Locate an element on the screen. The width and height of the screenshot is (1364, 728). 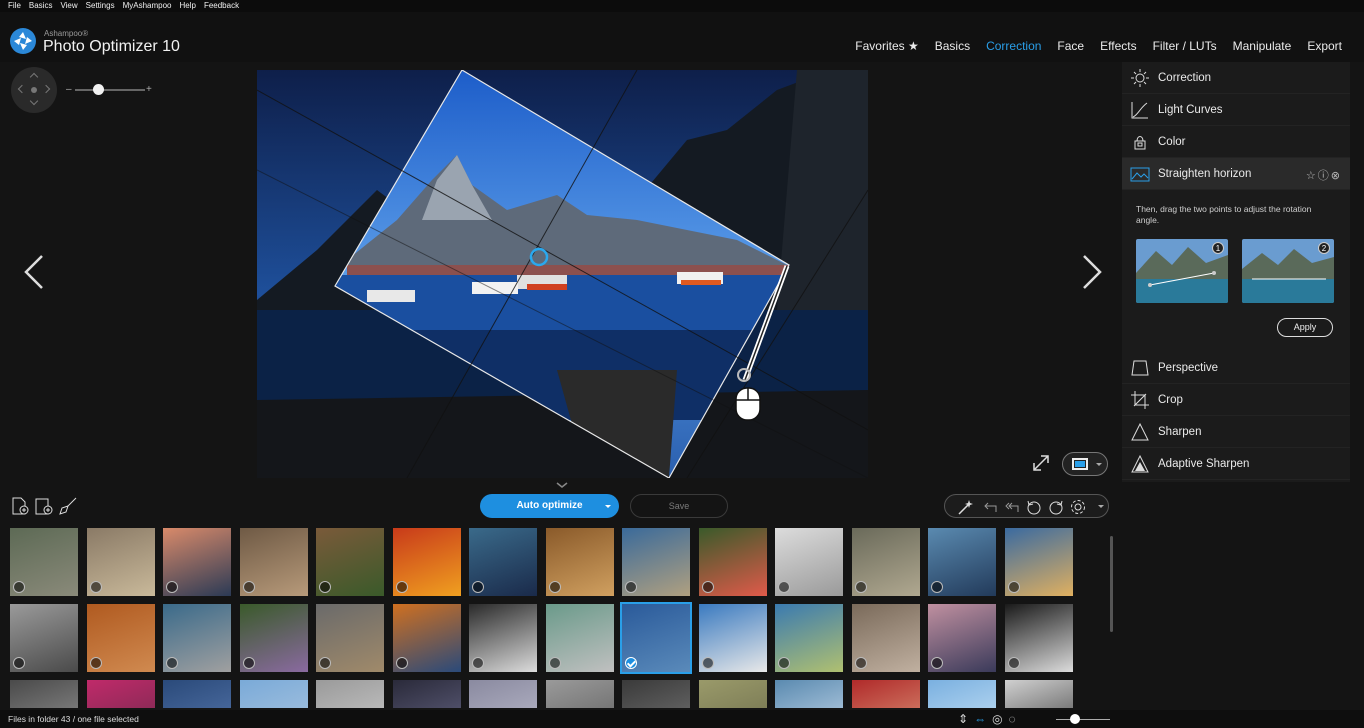
thumbnail-size-knob is located at coordinates (1075, 719).